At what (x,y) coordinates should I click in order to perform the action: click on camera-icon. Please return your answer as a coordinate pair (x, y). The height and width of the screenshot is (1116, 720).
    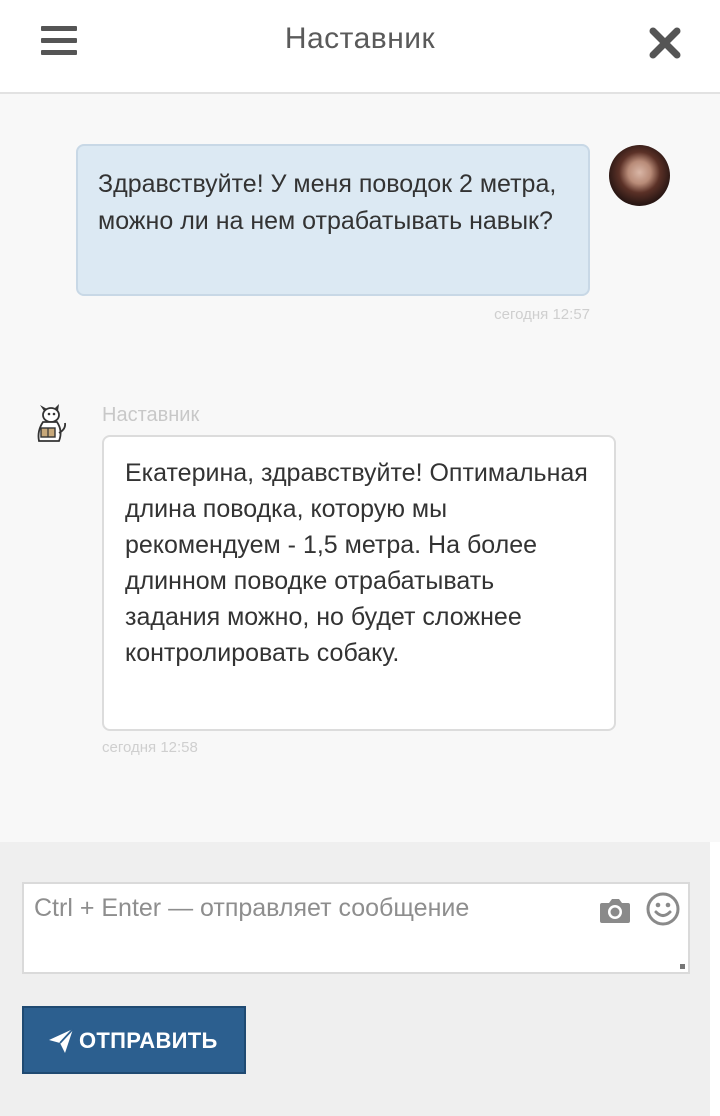
    Looking at the image, I should click on (615, 910).